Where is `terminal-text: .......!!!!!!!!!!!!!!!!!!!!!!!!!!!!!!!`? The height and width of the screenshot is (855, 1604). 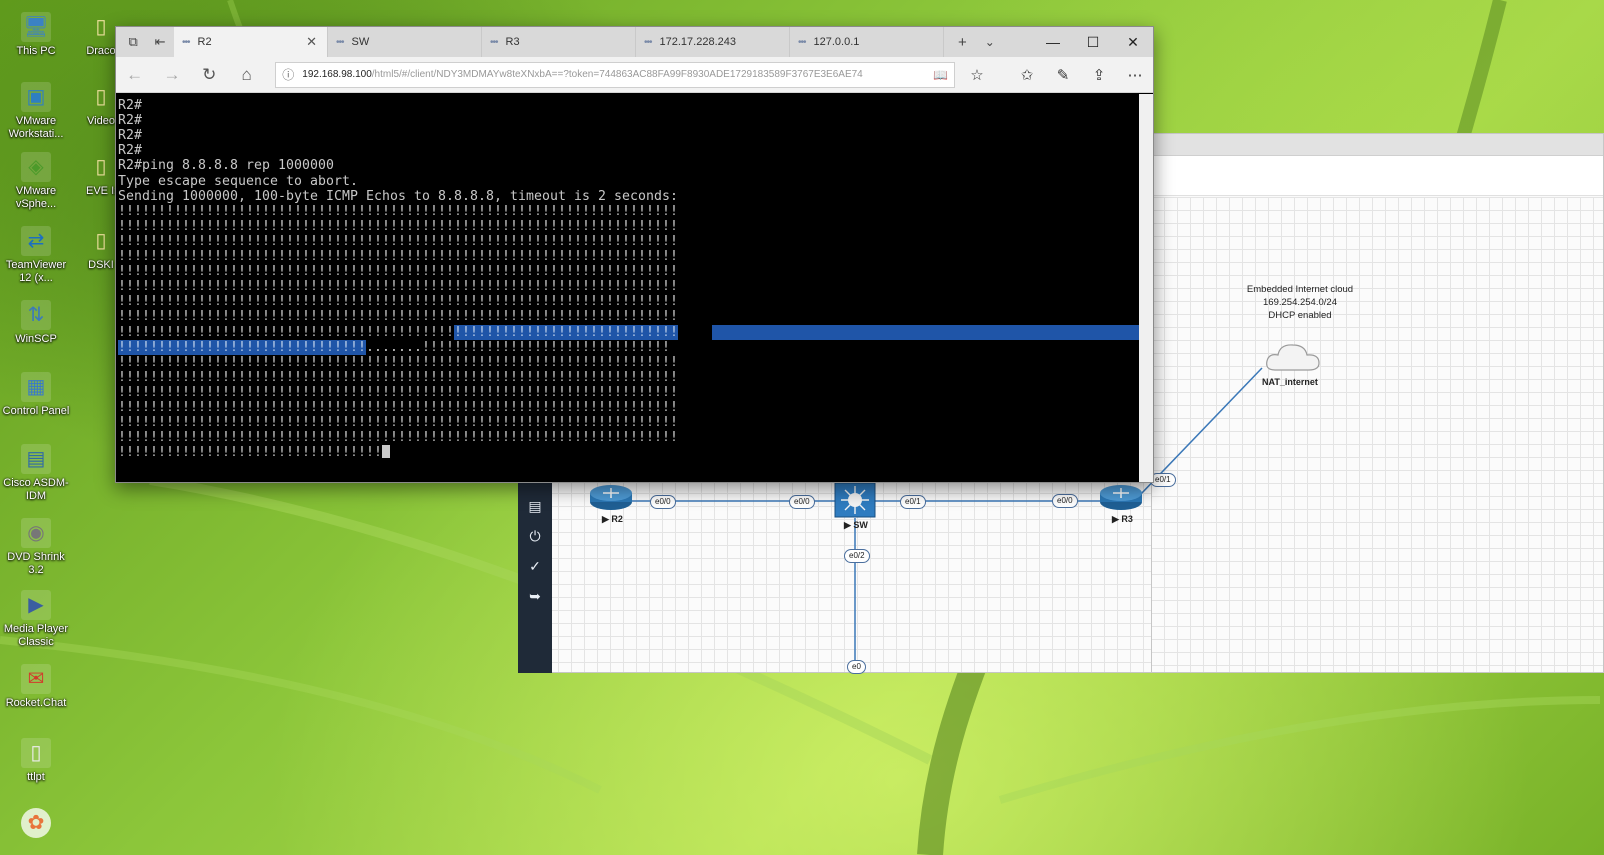
terminal-text: .......!!!!!!!!!!!!!!!!!!!!!!!!!!!!!!! is located at coordinates (518, 347).